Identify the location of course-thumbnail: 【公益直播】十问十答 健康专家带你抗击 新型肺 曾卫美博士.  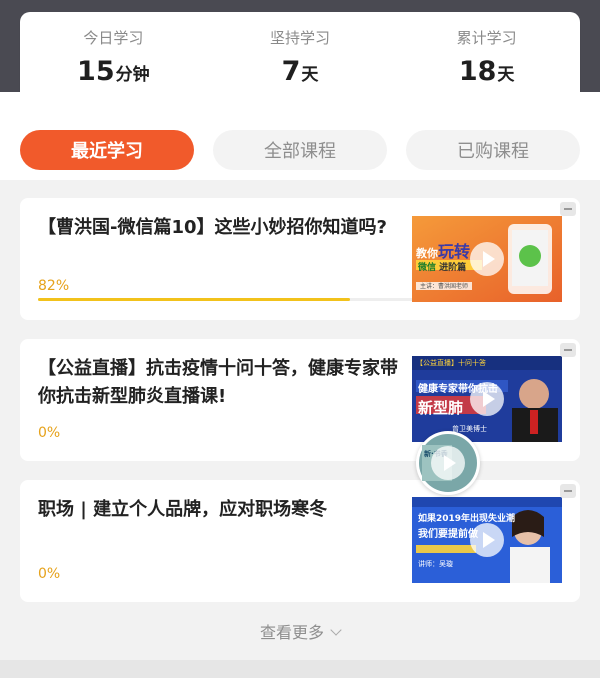
(487, 399).